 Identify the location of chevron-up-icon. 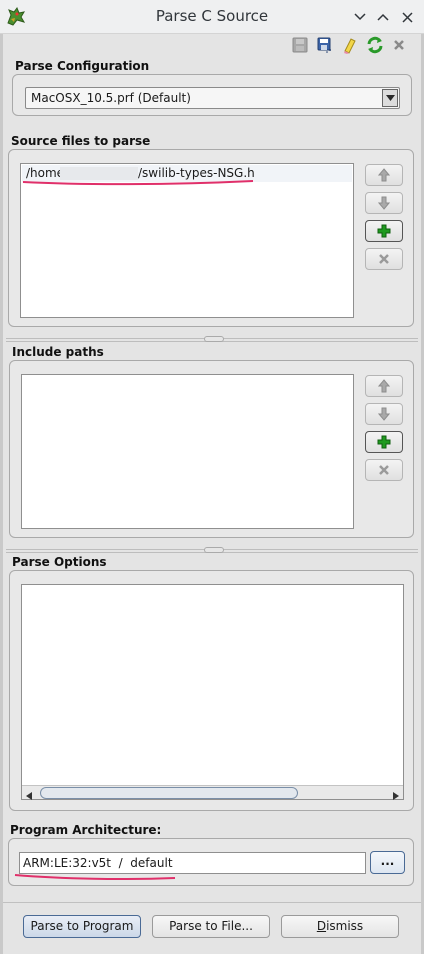
(383, 17).